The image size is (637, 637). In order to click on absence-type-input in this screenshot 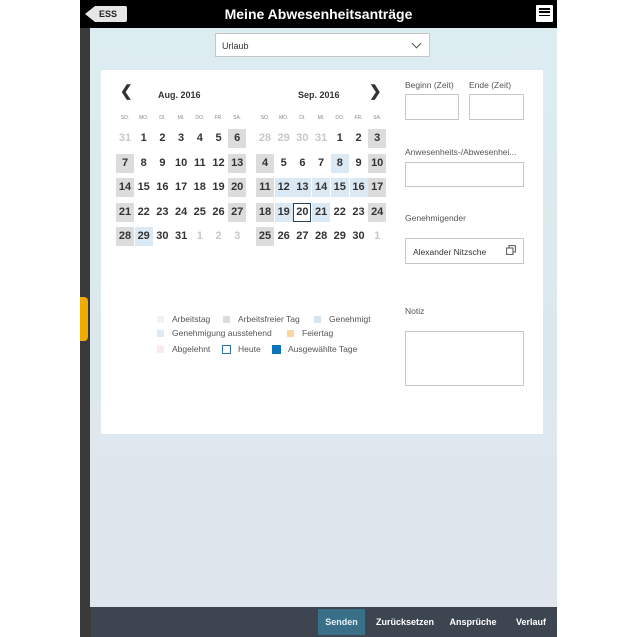, I will do `click(464, 174)`.